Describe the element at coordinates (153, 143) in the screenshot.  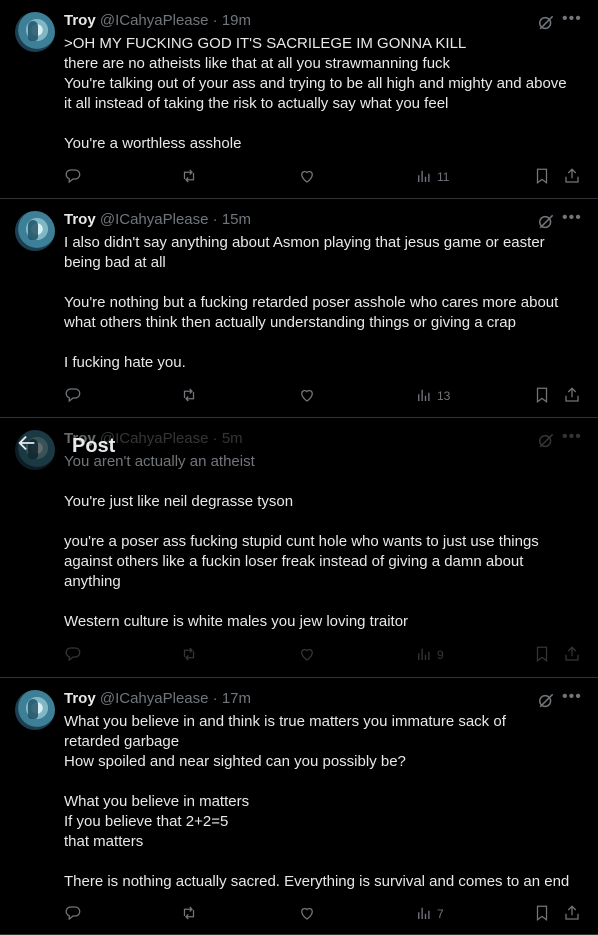
I see `tweet-text-line: You're a worthless asshole` at that location.